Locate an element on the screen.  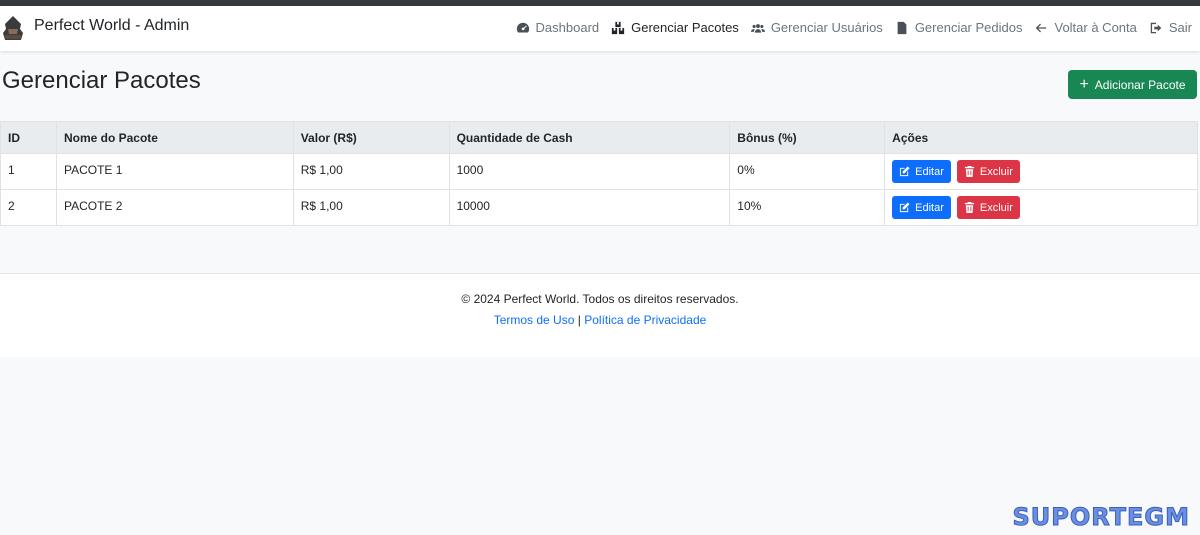
nav-sair-label: Sair is located at coordinates (1180, 27).